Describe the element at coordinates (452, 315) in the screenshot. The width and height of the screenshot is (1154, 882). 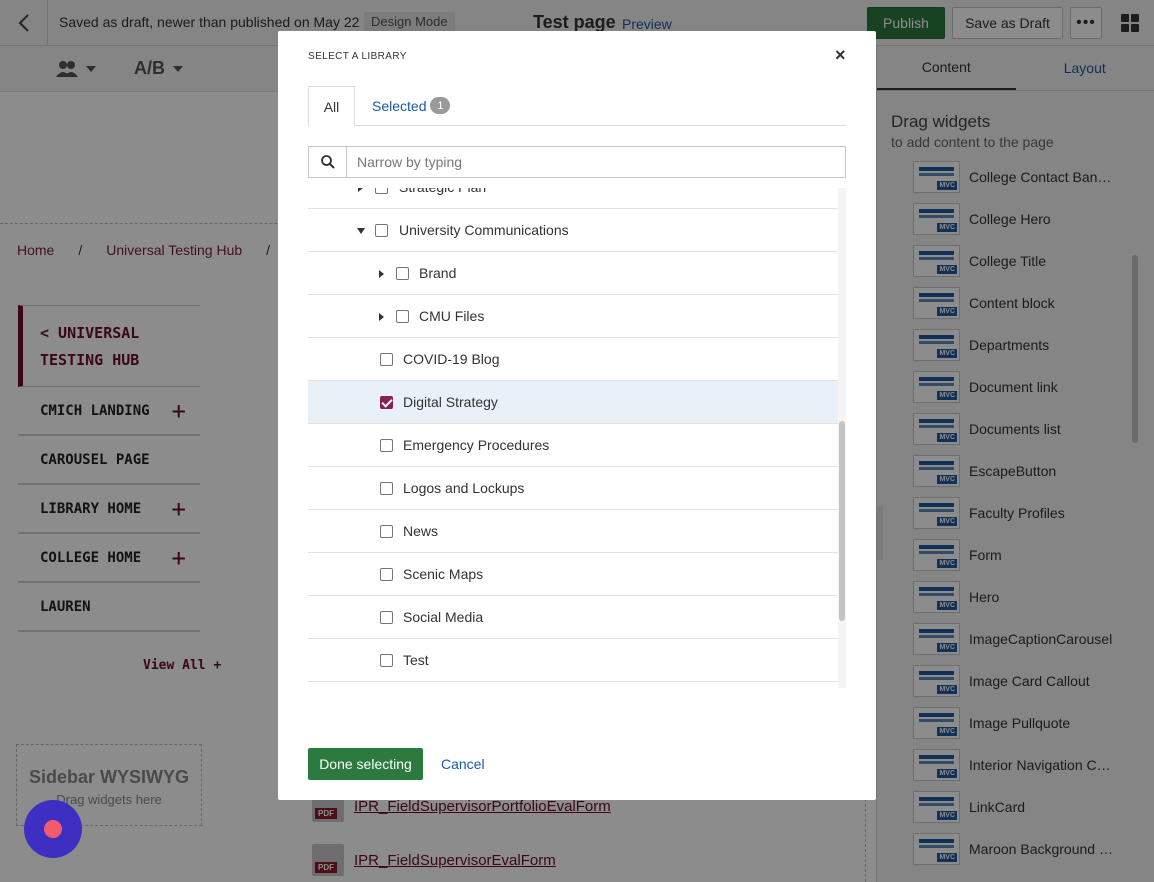
I see `library-label: CMU Files` at that location.